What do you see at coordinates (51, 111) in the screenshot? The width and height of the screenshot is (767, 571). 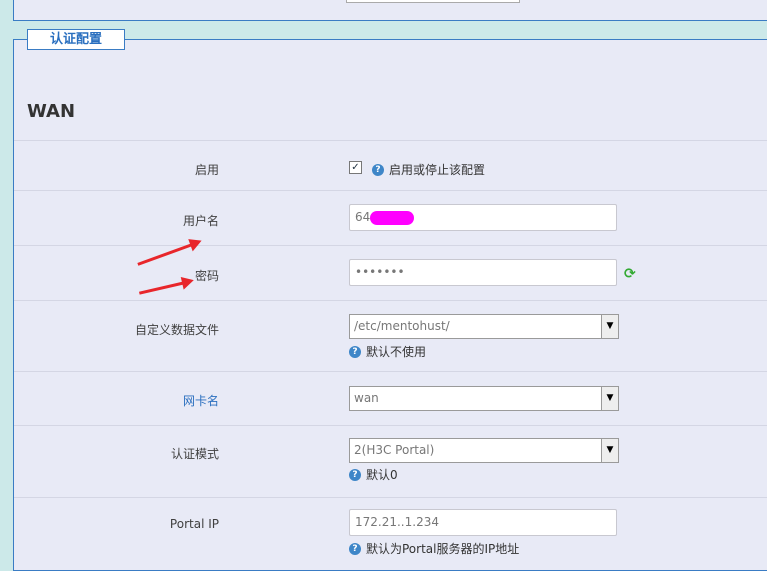 I see `section-title: WAN` at bounding box center [51, 111].